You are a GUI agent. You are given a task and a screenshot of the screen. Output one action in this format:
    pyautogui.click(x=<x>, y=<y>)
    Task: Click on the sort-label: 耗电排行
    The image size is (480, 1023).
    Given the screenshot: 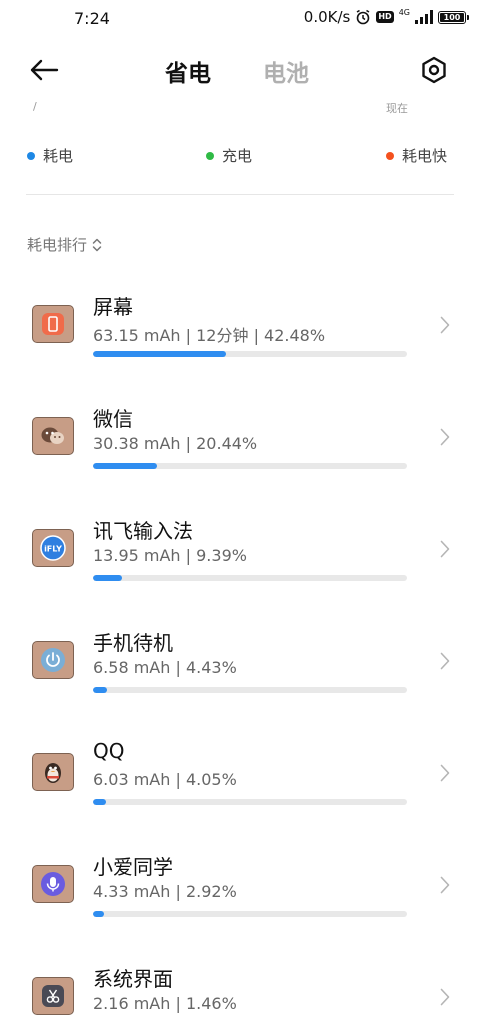 What is the action you would take?
    pyautogui.click(x=57, y=245)
    